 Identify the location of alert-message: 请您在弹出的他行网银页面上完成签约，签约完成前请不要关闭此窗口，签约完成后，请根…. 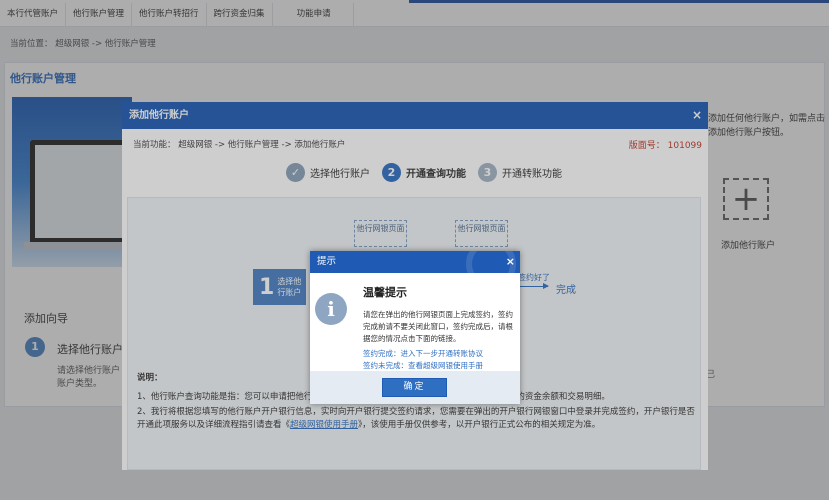
(438, 326).